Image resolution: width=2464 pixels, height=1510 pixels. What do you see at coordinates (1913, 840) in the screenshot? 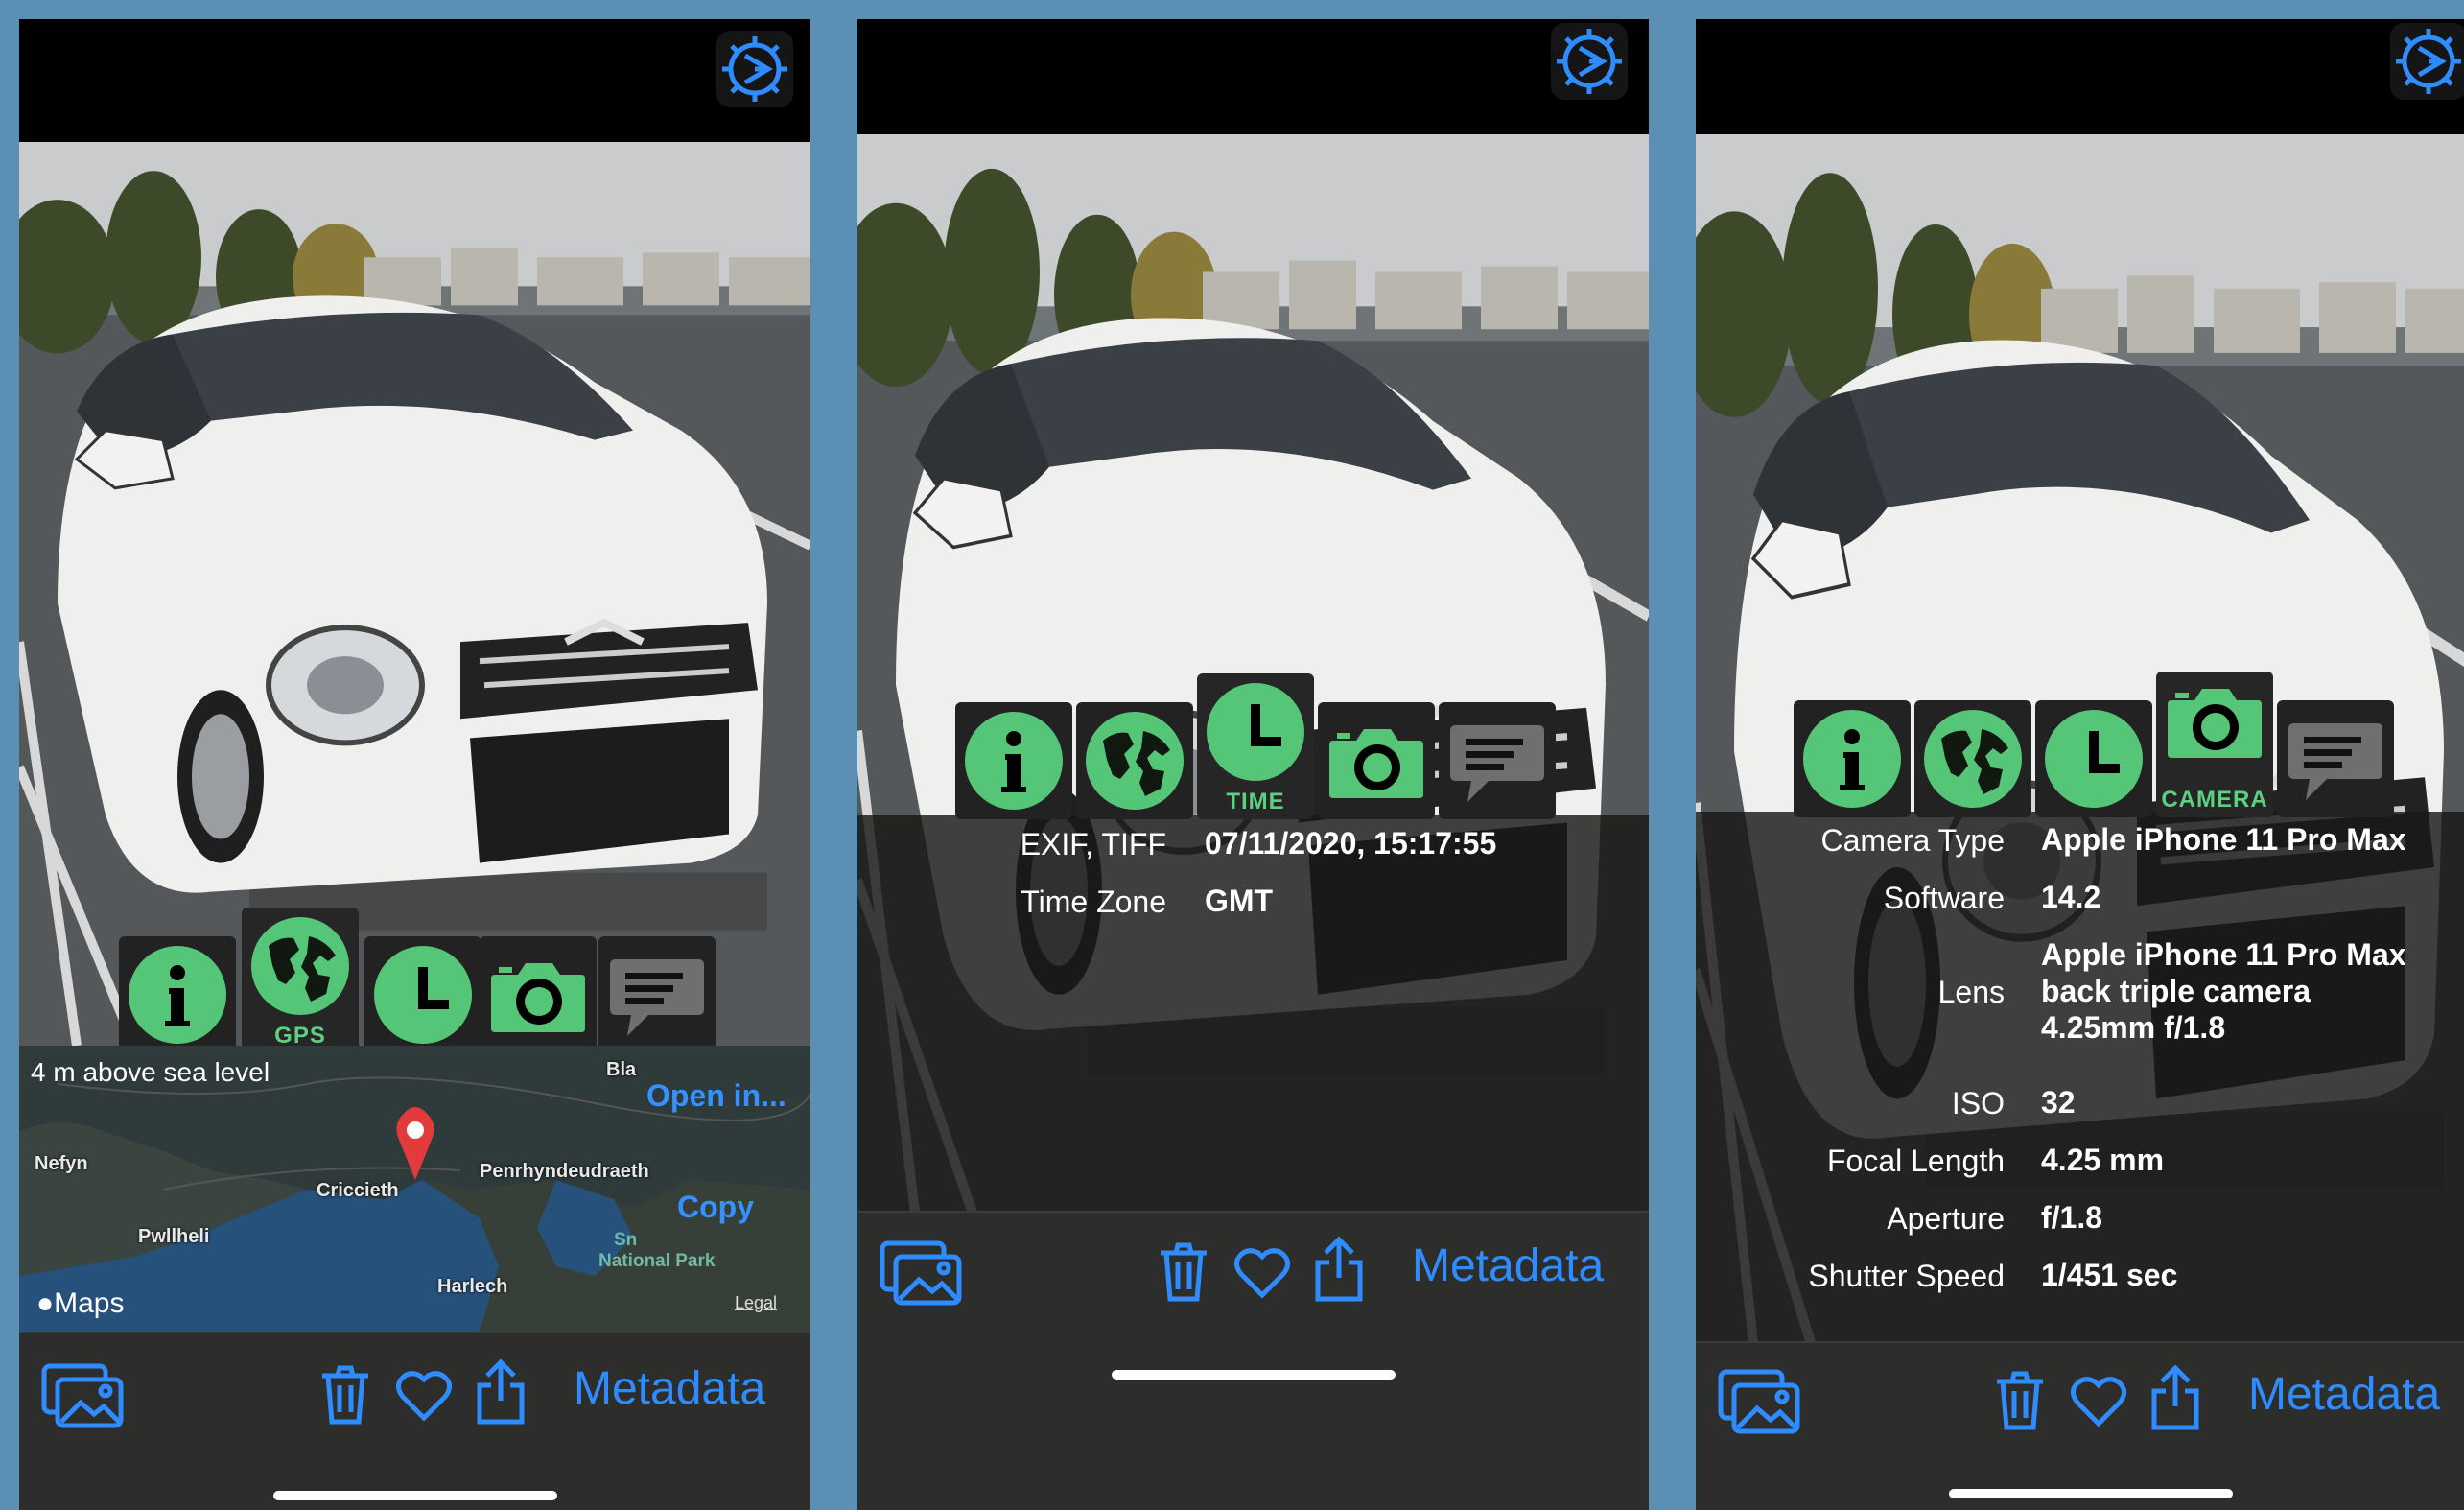
I see `camera-key: Camera Type` at bounding box center [1913, 840].